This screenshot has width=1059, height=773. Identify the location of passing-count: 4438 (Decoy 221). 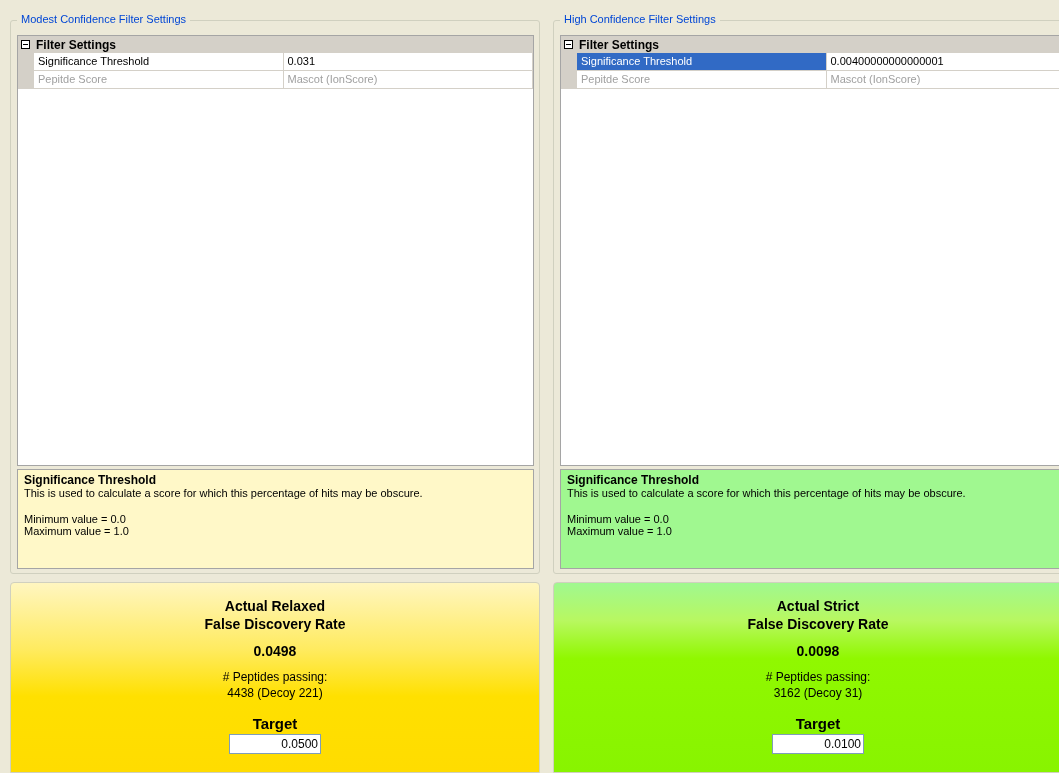
(275, 693).